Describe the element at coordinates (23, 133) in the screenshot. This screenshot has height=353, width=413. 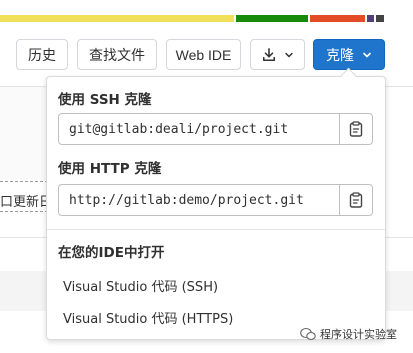
I see `content-panel` at that location.